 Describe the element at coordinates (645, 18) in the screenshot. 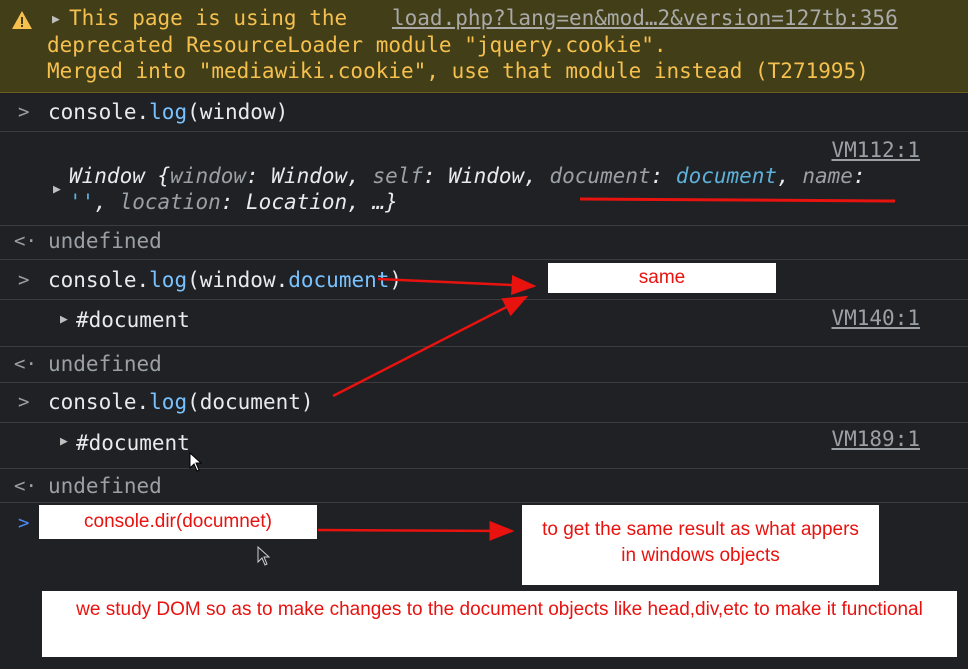

I see `warning-source-link: load.php?lang=en&mod…2&version=127tb:356` at that location.